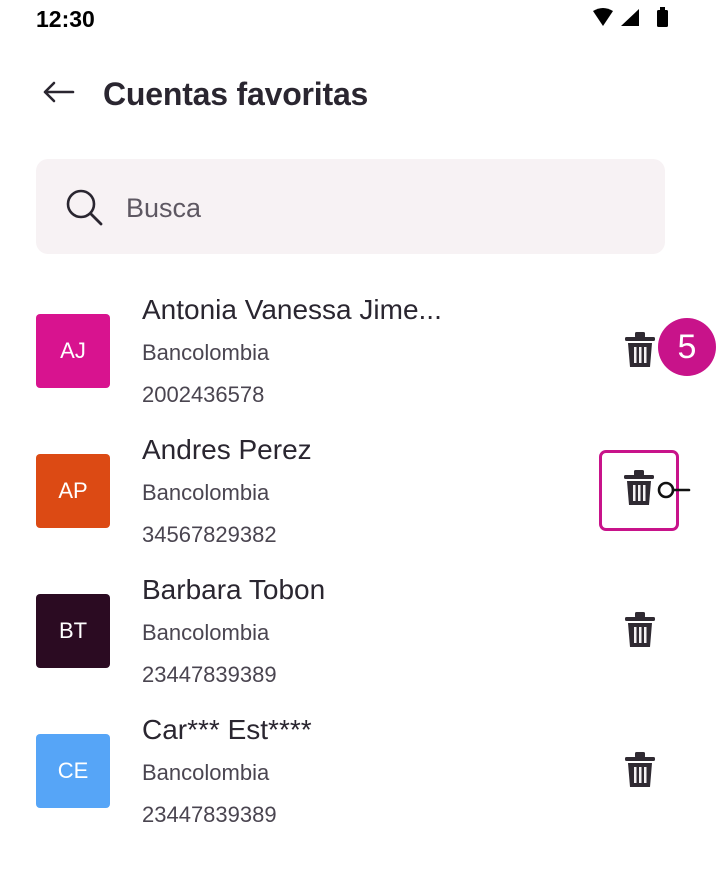 The width and height of the screenshot is (717, 877). Describe the element at coordinates (662, 17) in the screenshot. I see `battery-icon` at that location.